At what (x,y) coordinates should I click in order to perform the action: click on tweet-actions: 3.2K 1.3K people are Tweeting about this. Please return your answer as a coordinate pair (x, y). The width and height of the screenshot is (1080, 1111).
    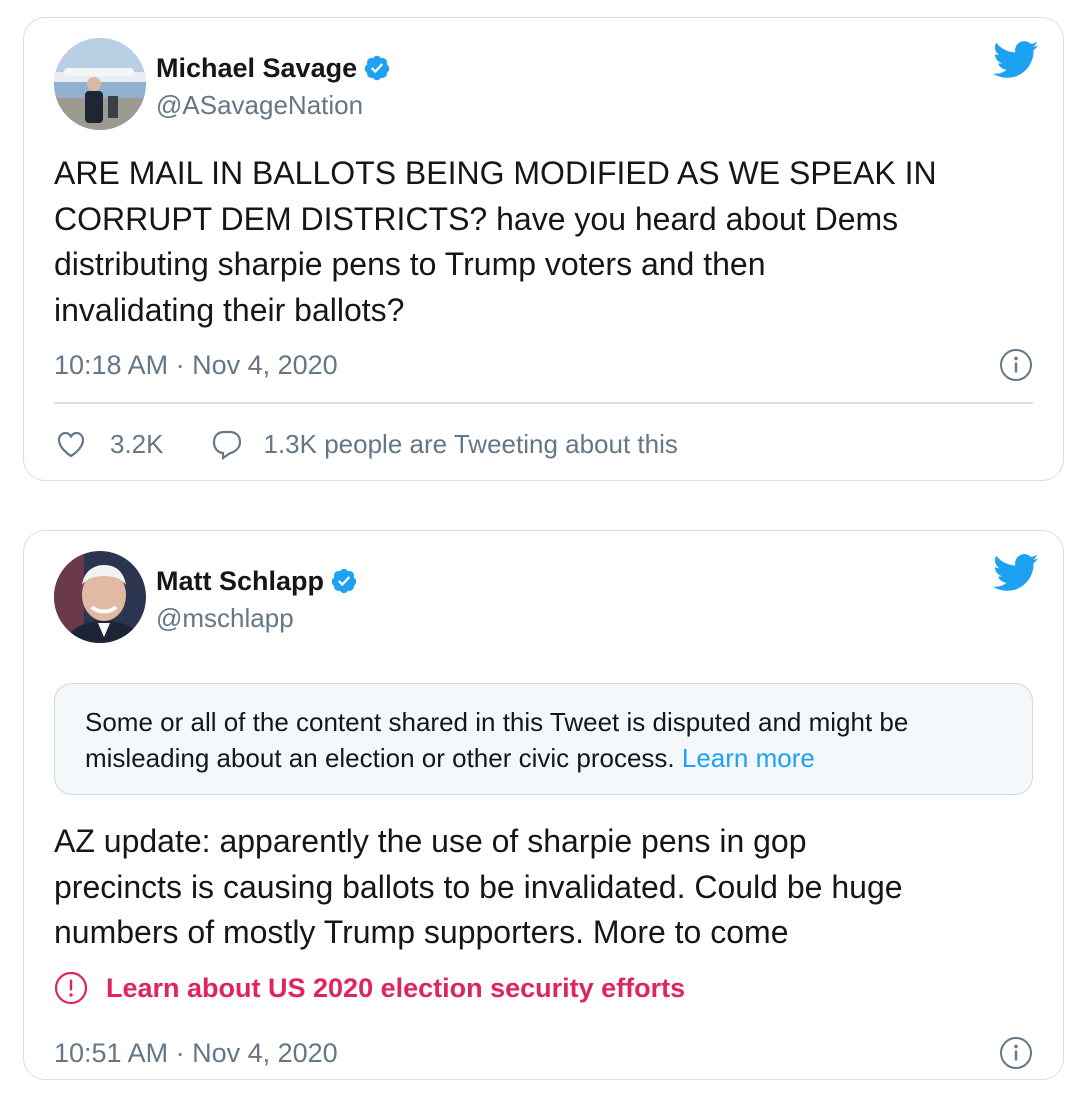
    Looking at the image, I should click on (366, 444).